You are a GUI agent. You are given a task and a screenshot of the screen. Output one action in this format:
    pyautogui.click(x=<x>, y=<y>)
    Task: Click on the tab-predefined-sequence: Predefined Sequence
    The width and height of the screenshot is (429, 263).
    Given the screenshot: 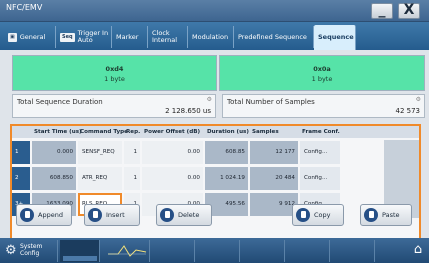 What is the action you would take?
    pyautogui.click(x=274, y=37)
    